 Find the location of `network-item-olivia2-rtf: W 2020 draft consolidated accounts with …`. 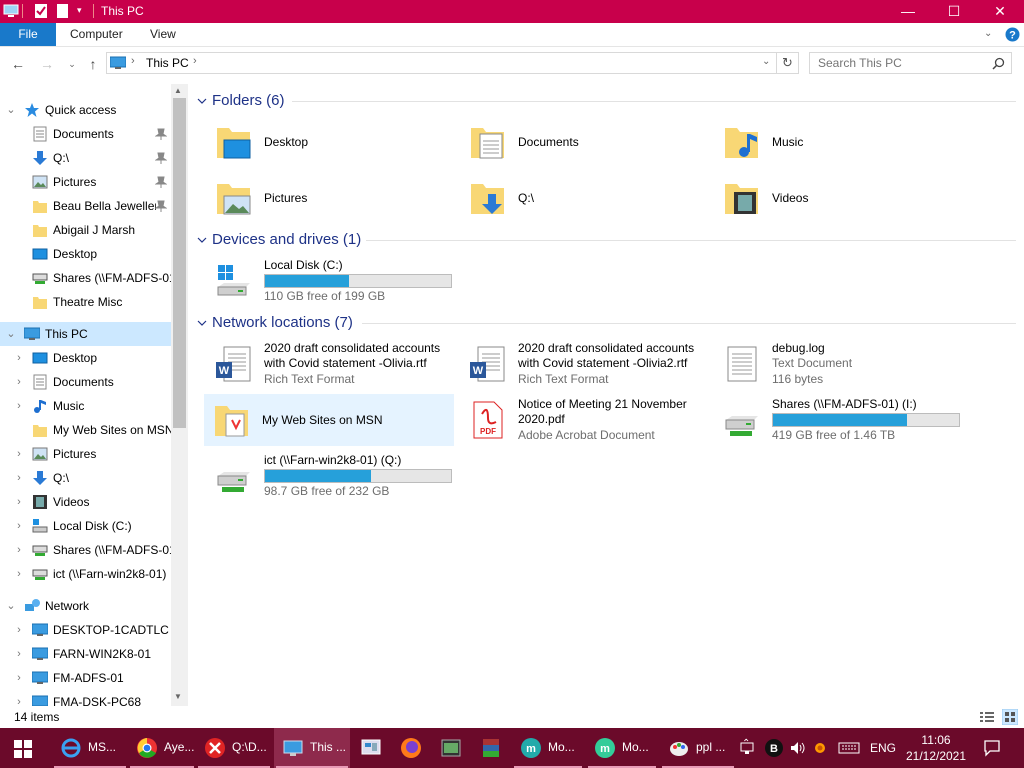

network-item-olivia2-rtf: W 2020 draft consolidated accounts with … is located at coordinates (584, 364).